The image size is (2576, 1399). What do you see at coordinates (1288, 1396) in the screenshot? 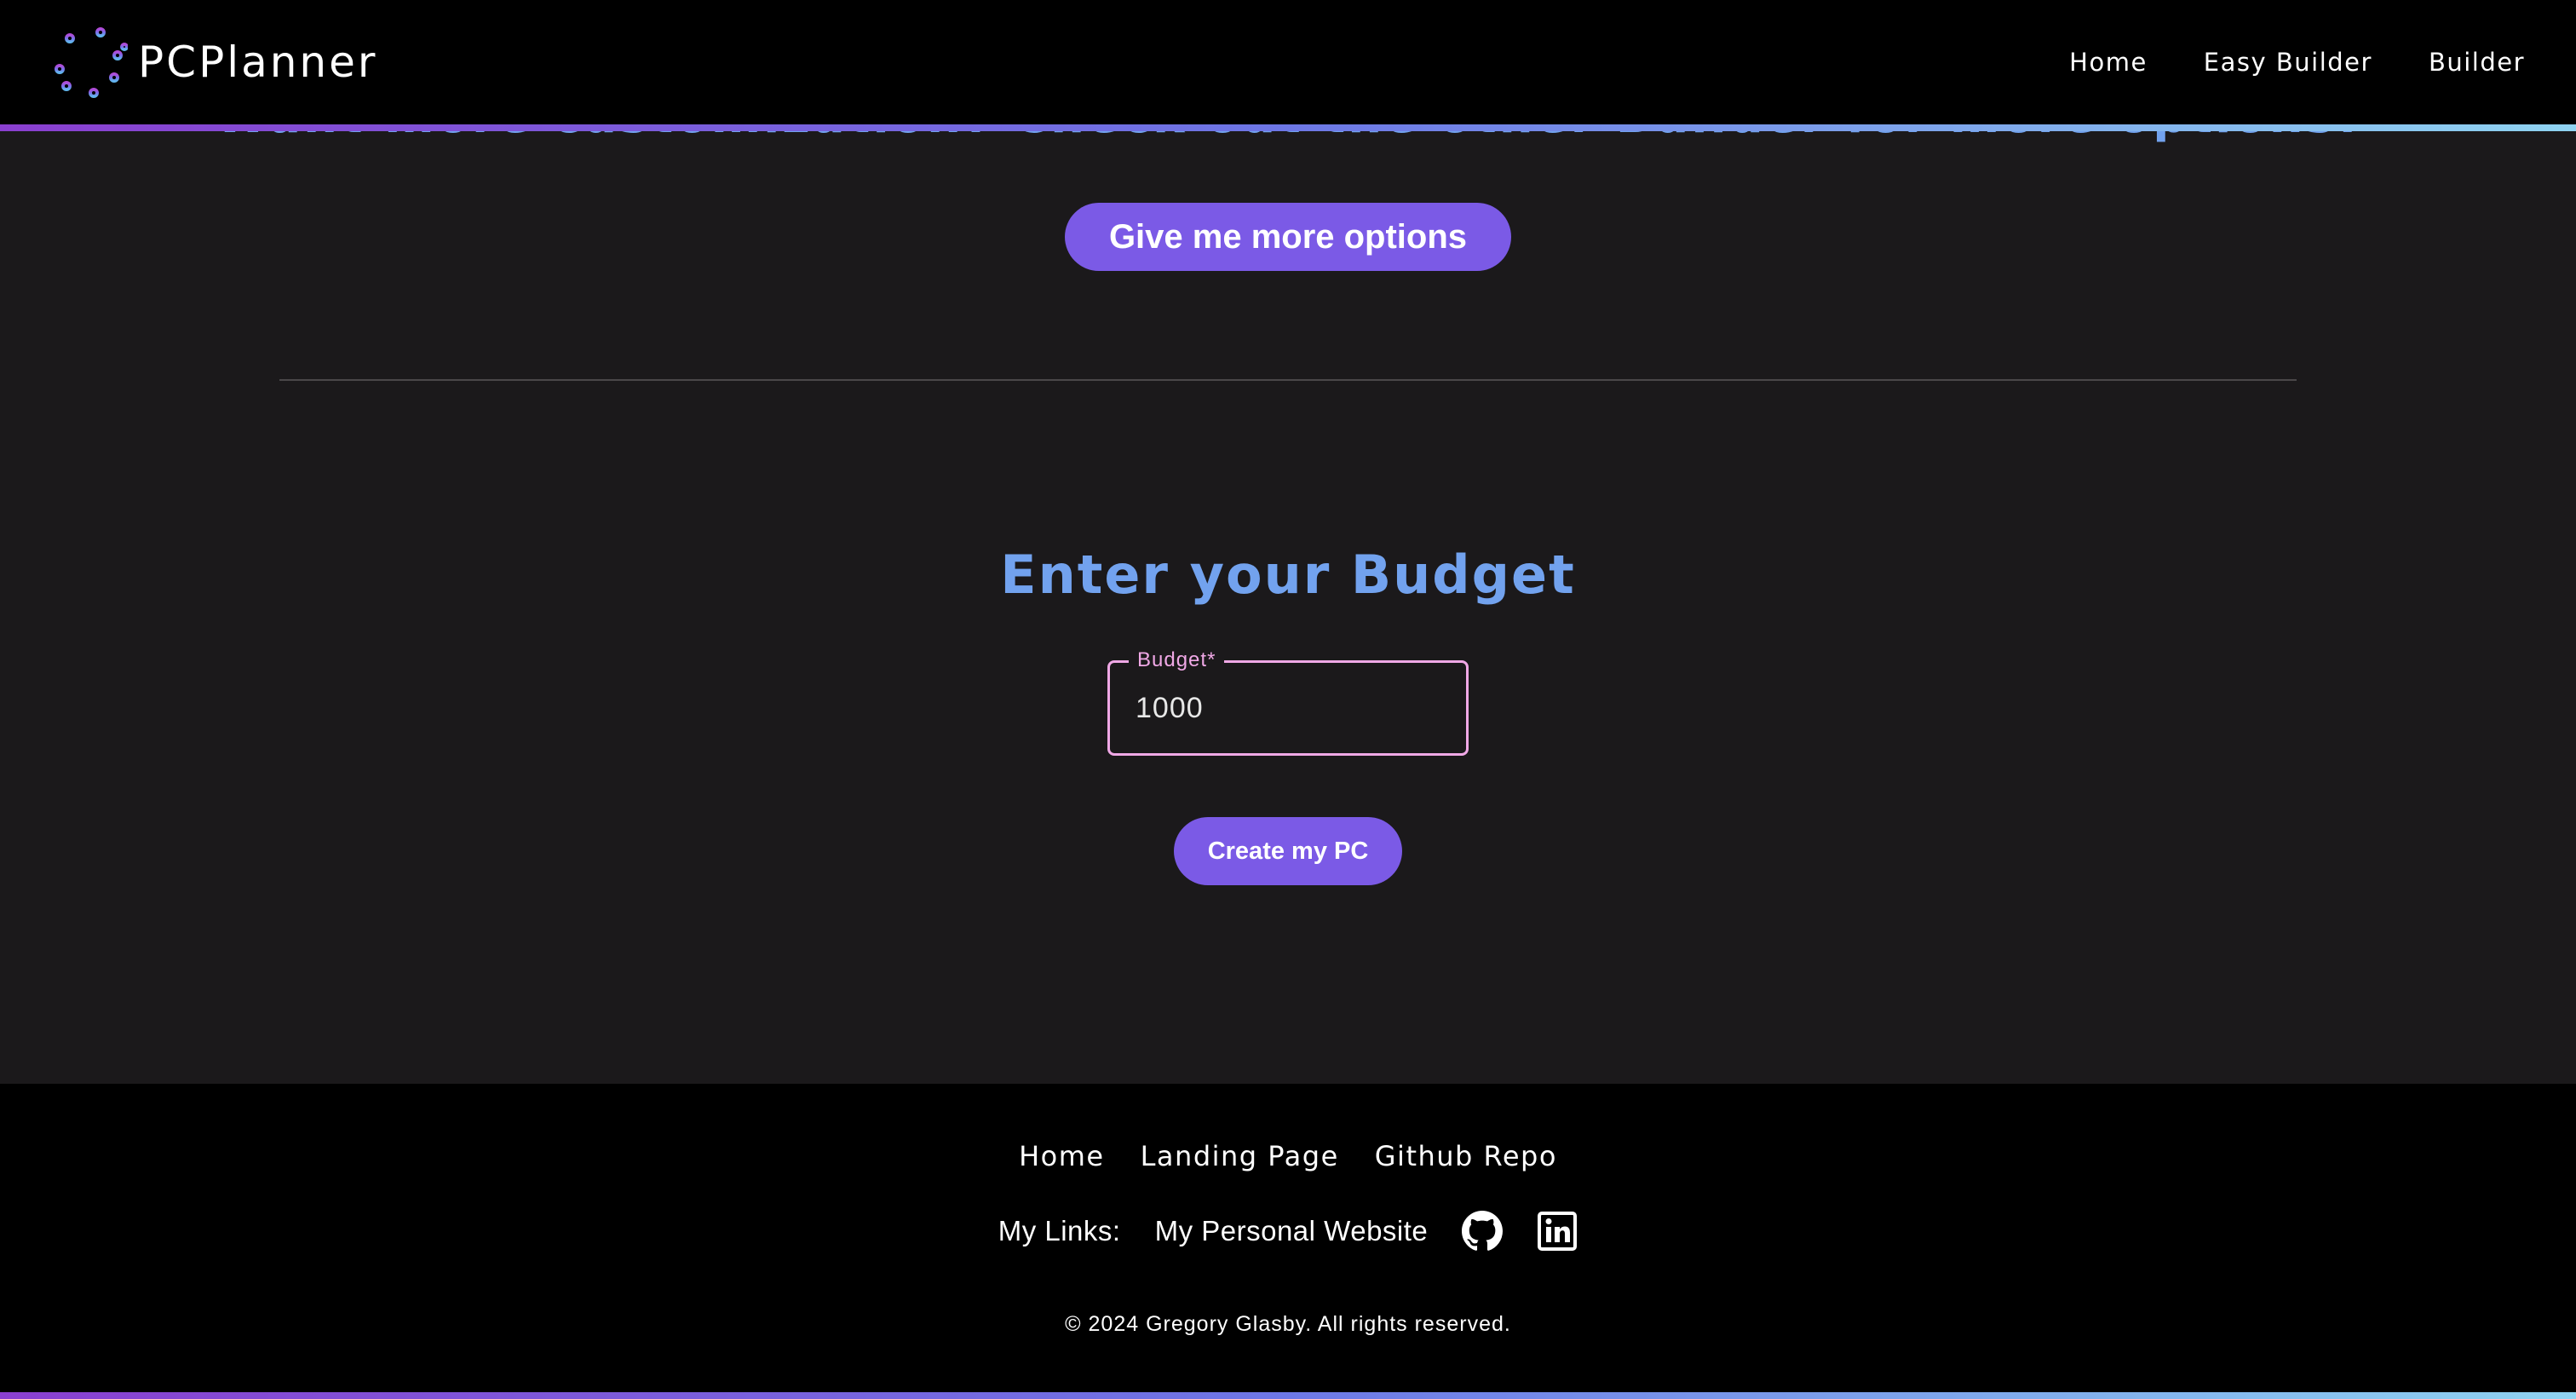
I see `footer-gradient-line` at bounding box center [1288, 1396].